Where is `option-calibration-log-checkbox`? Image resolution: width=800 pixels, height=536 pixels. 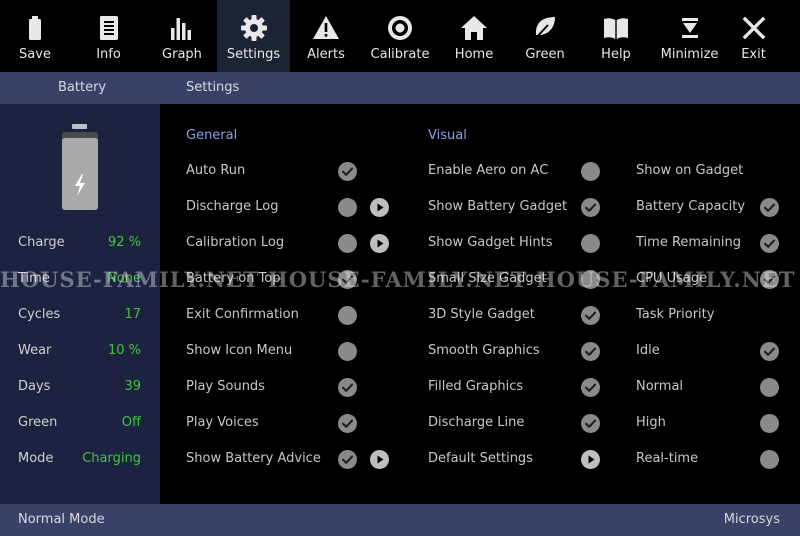
option-calibration-log-checkbox is located at coordinates (347, 243).